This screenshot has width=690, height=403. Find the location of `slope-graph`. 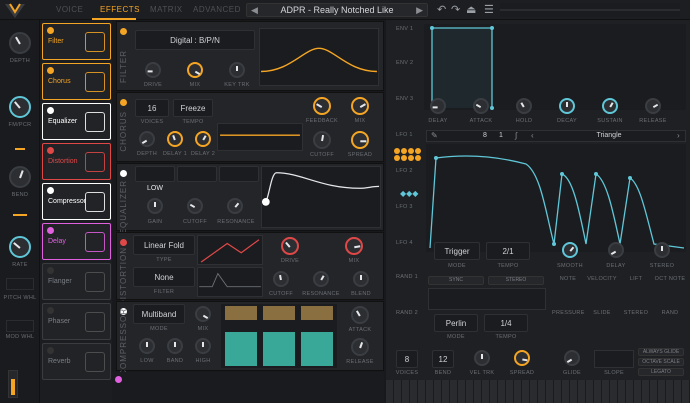

slope-graph is located at coordinates (614, 359).